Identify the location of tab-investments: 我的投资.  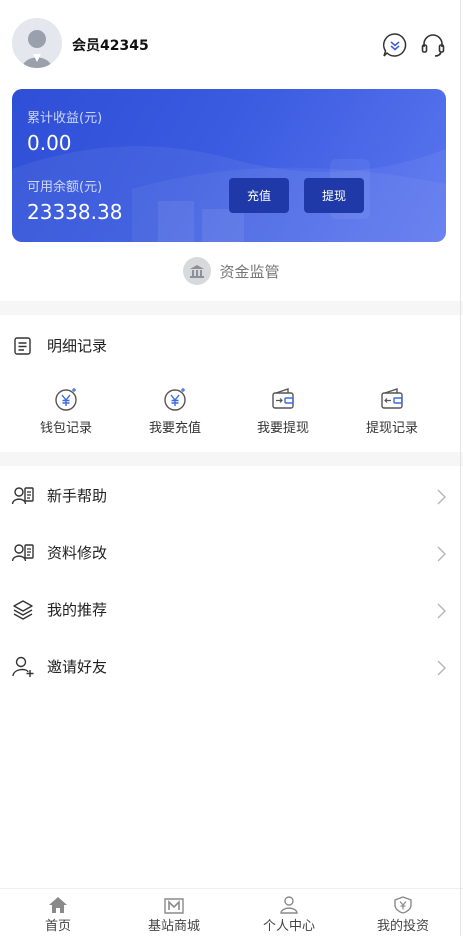
(403, 912).